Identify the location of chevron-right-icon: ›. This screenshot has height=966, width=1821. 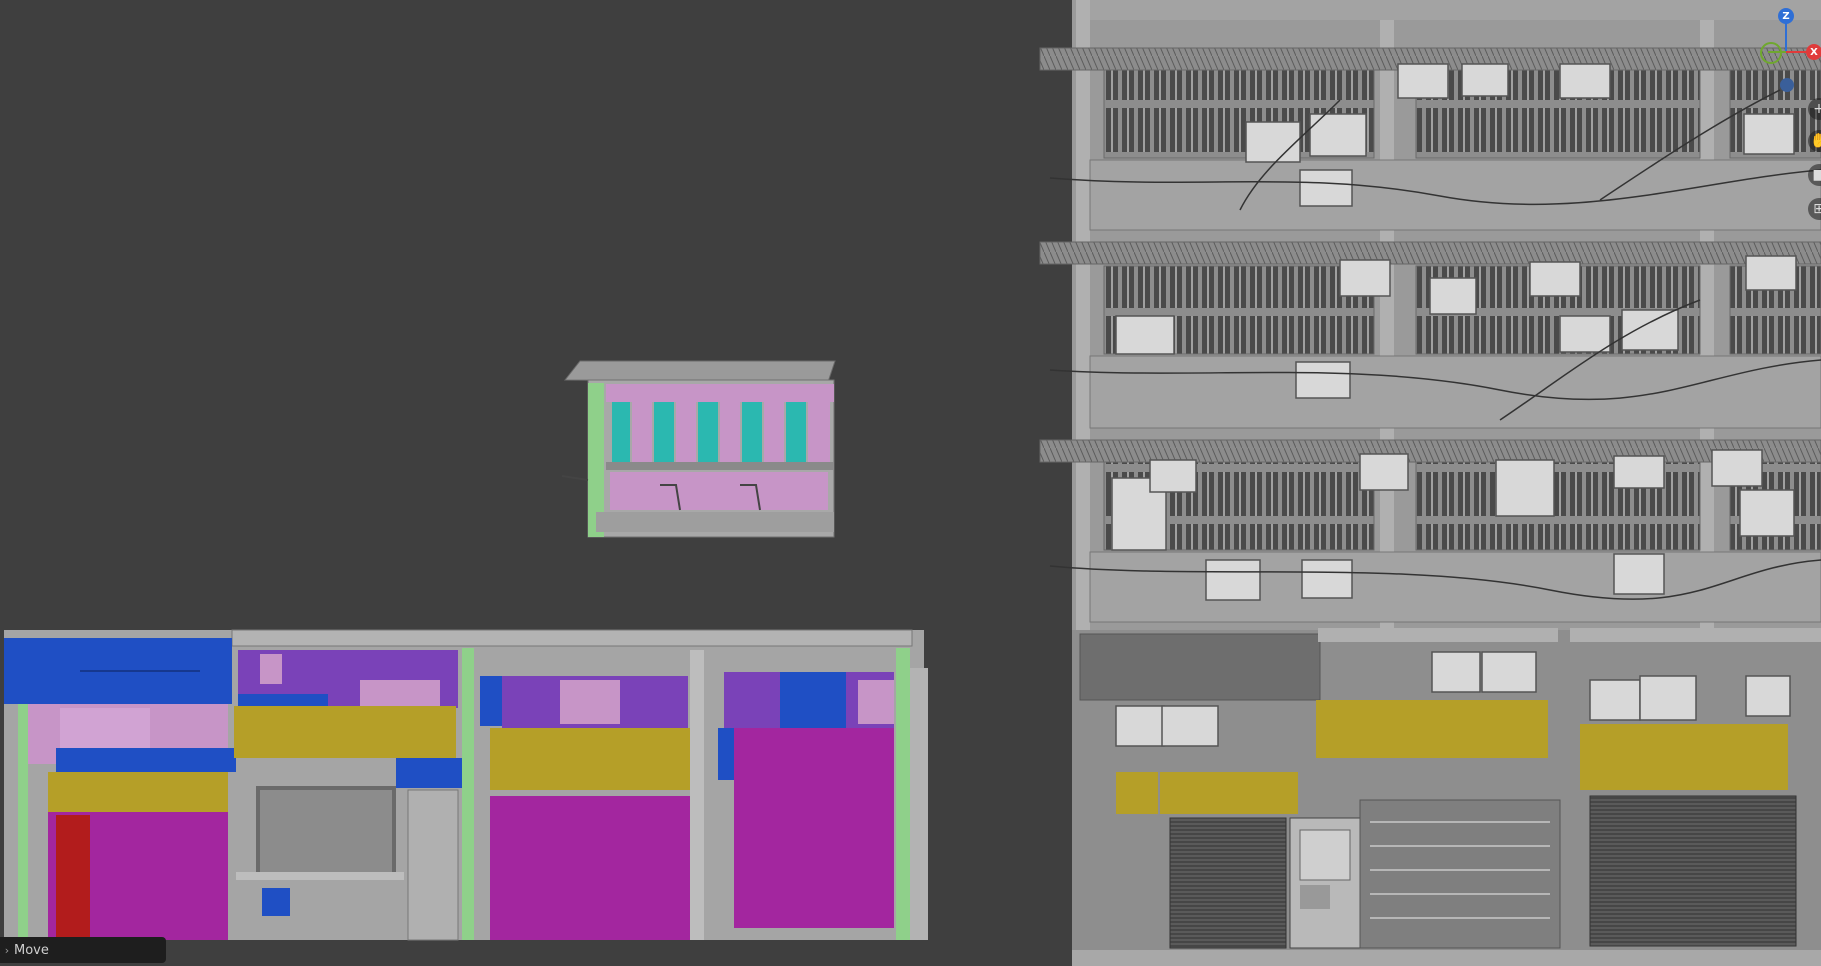
(7, 950).